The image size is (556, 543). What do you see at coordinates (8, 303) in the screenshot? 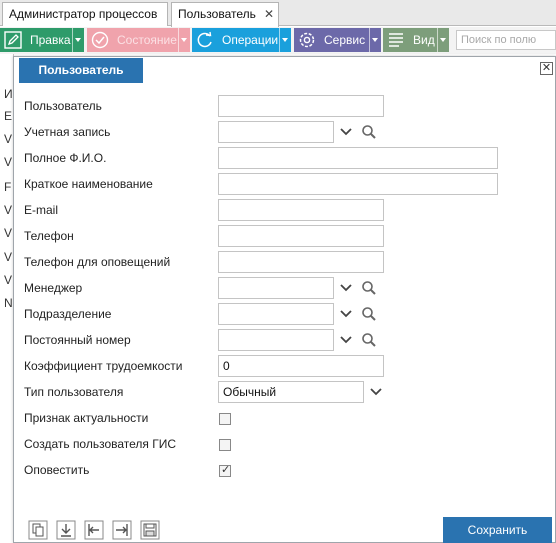
I see `list-item: N` at bounding box center [8, 303].